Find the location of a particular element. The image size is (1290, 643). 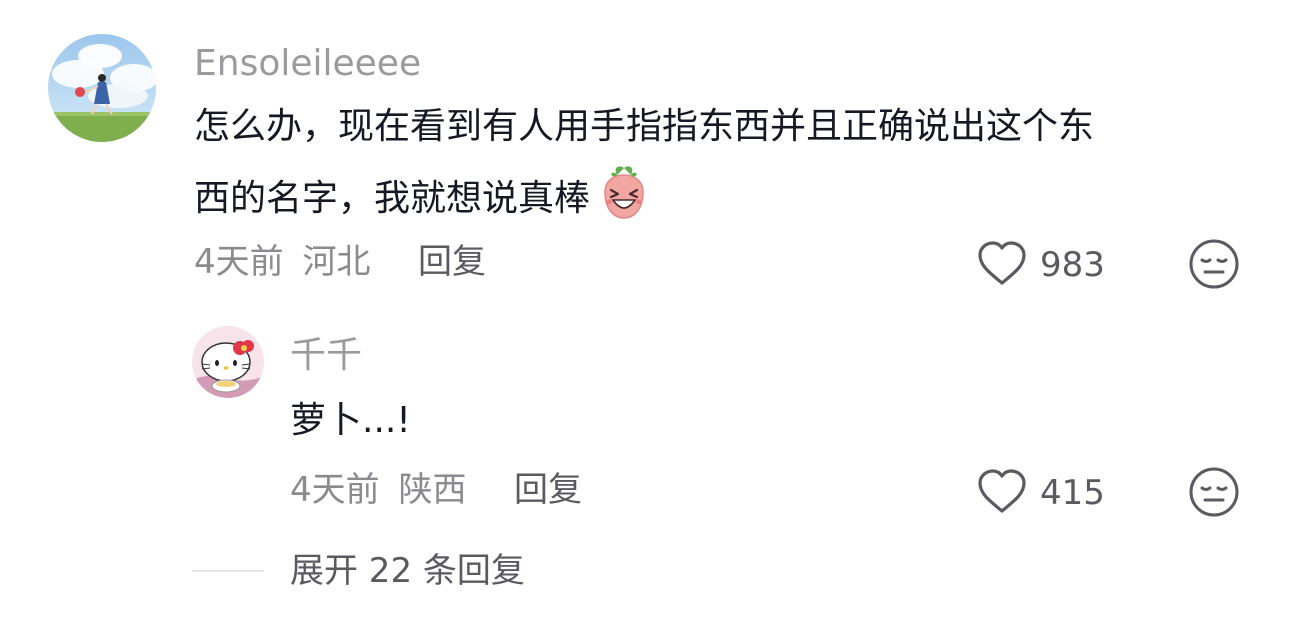

laughing-radish-emoji-icon is located at coordinates (624, 193).